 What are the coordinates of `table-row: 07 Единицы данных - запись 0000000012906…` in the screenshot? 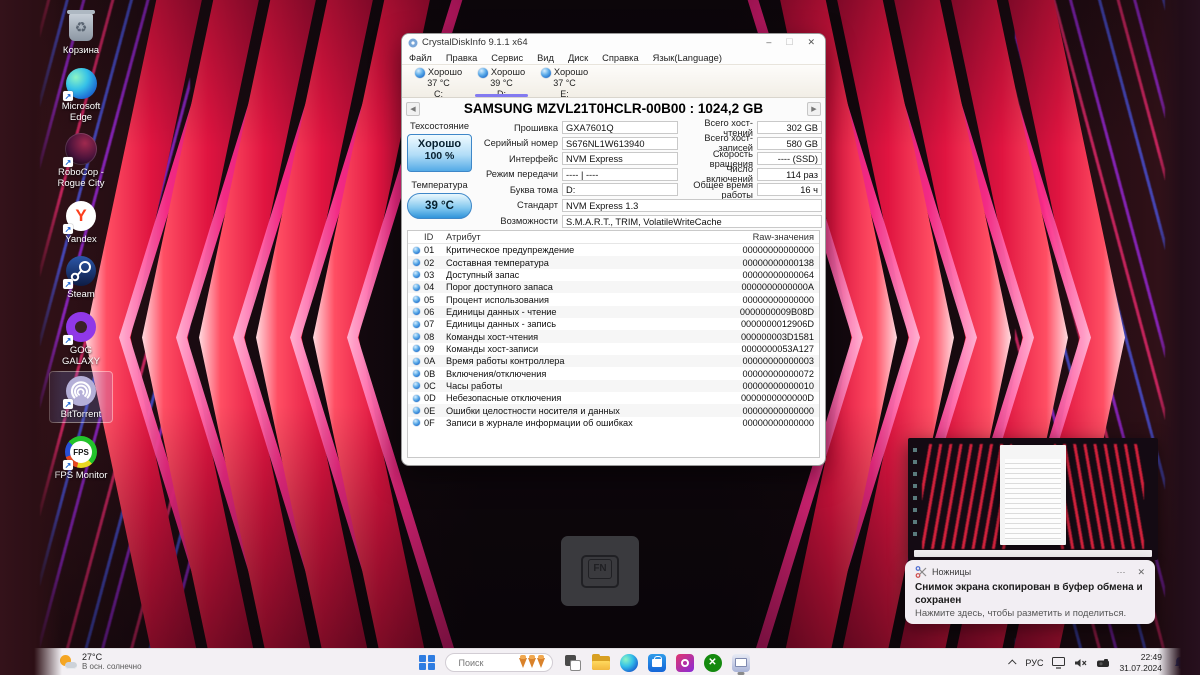 It's located at (613, 324).